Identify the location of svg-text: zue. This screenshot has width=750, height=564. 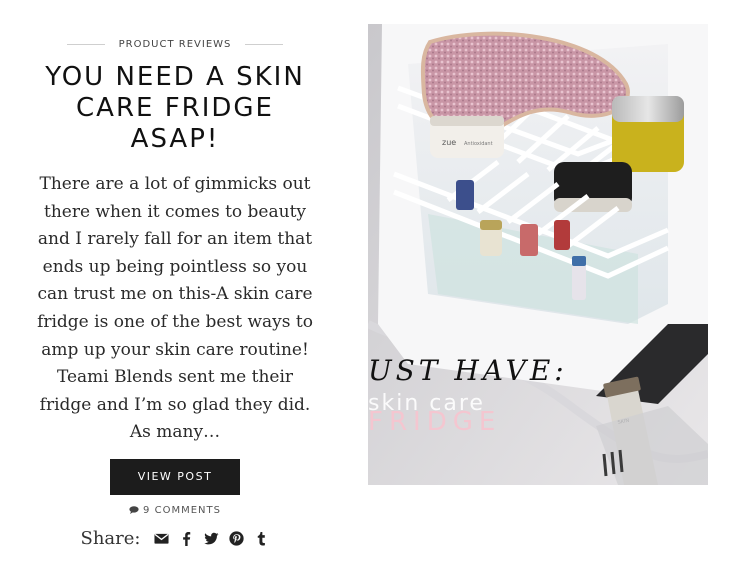
(449, 142).